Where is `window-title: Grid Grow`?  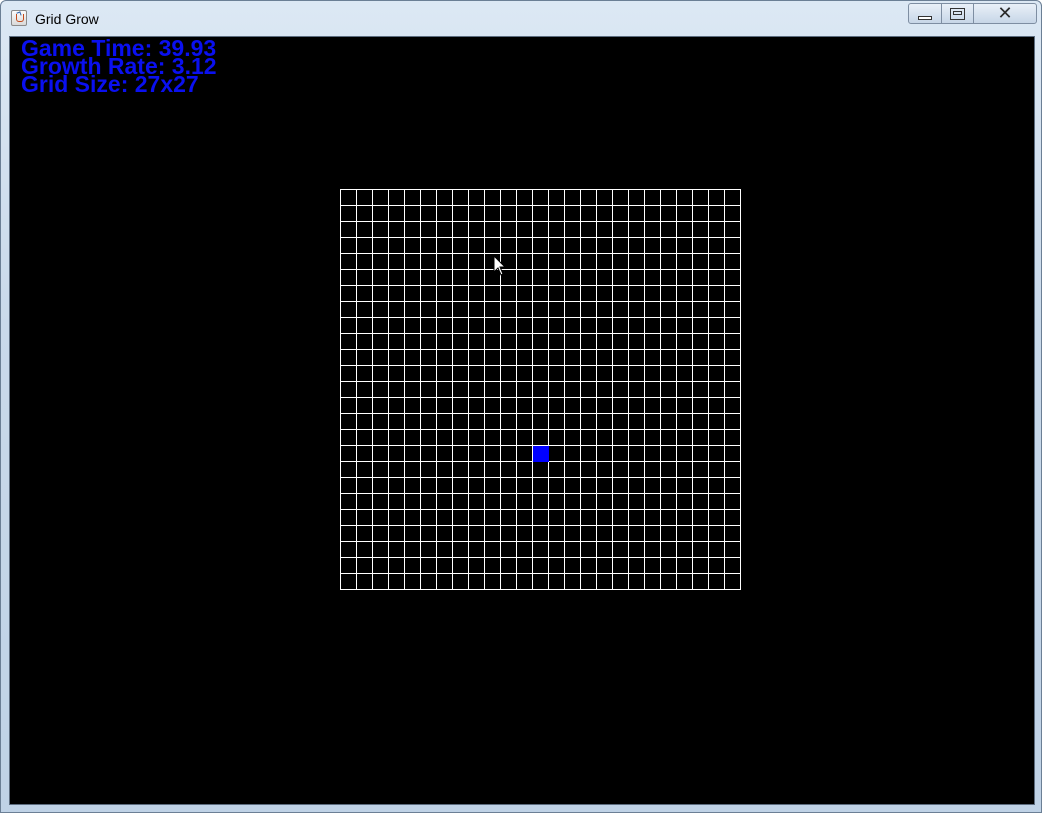
window-title: Grid Grow is located at coordinates (67, 19).